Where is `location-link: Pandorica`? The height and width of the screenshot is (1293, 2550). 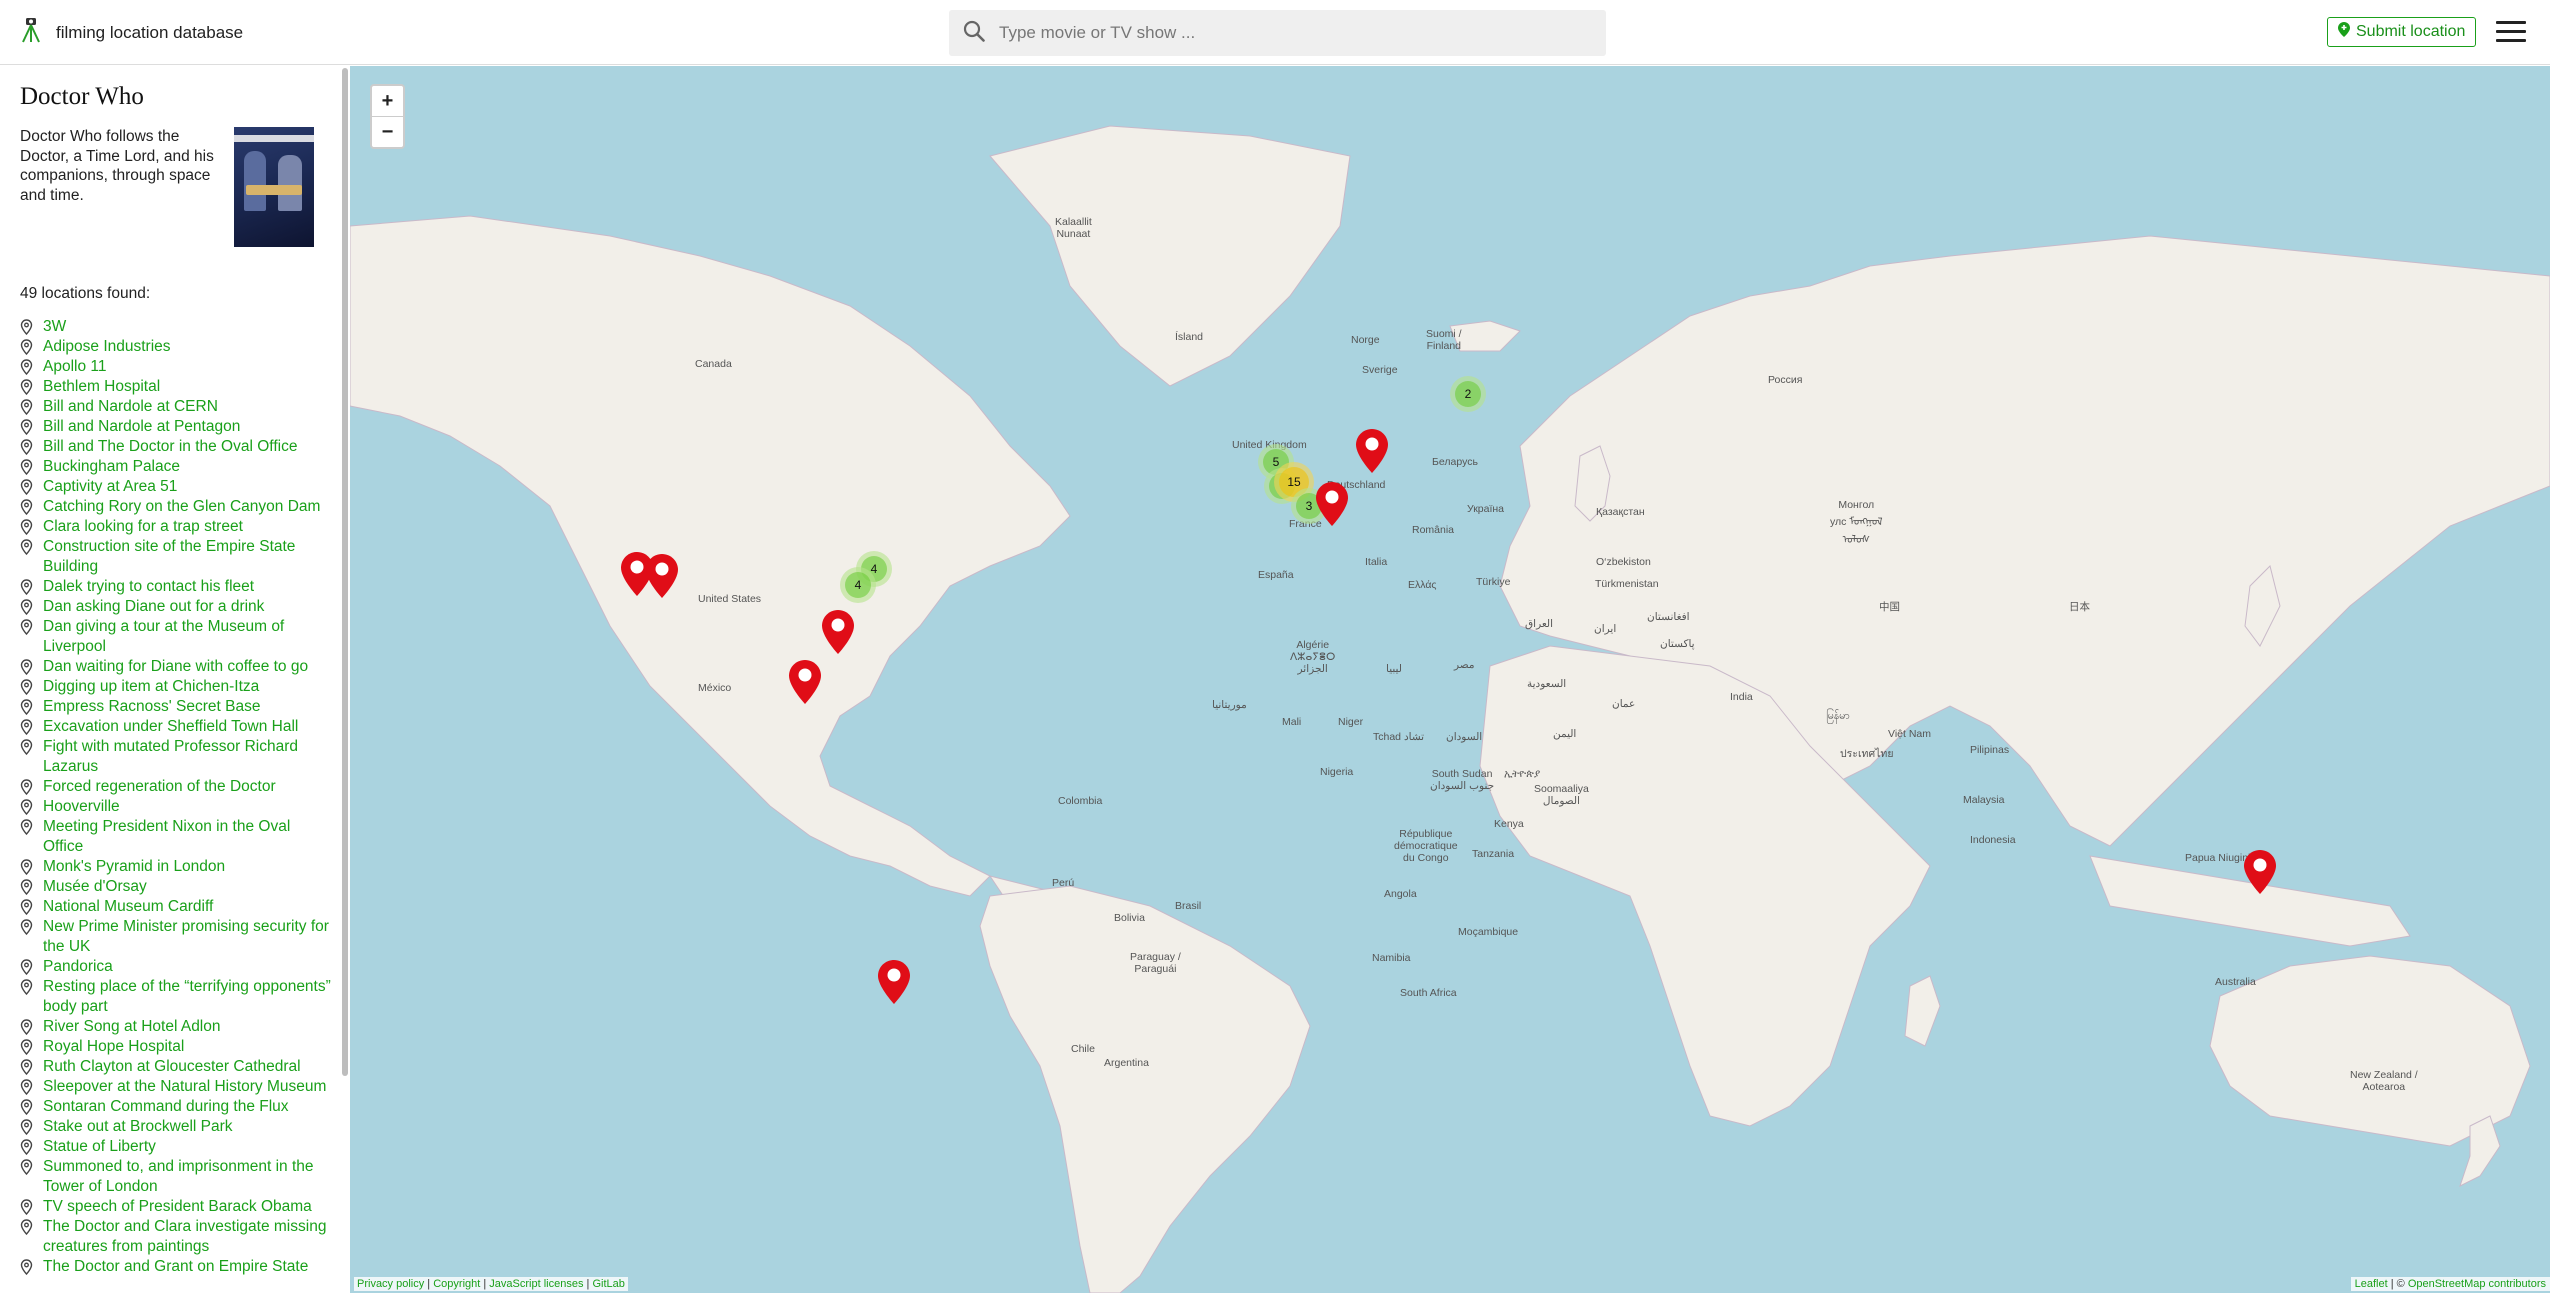
location-link: Pandorica is located at coordinates (78, 967).